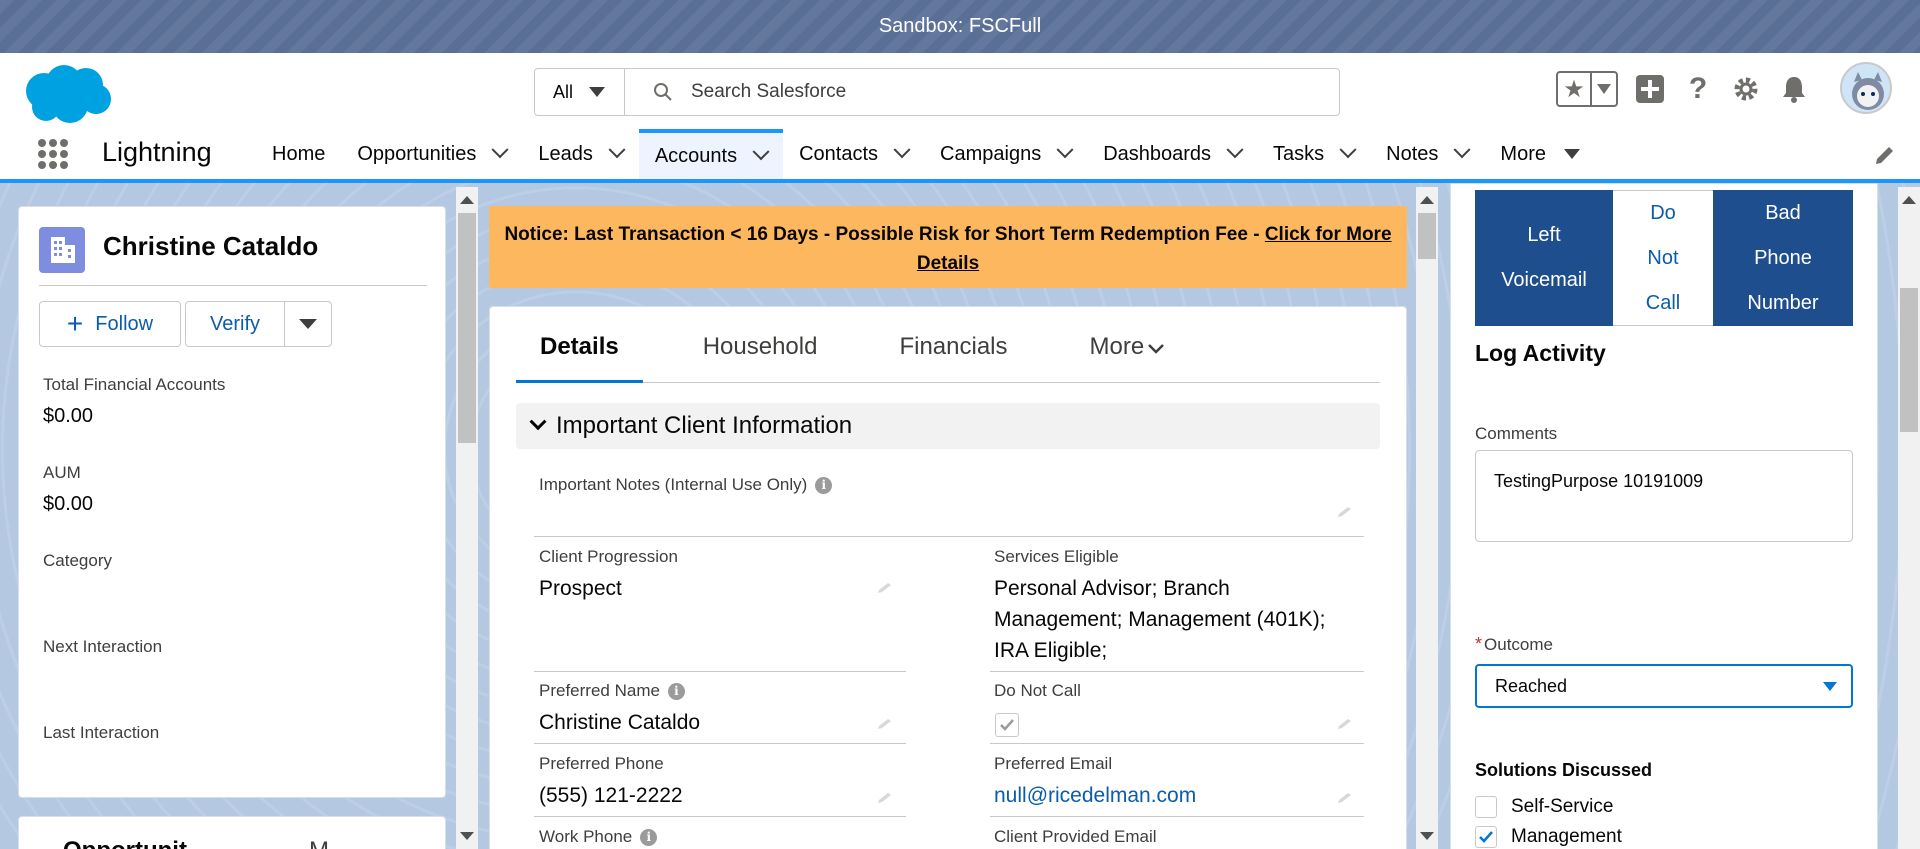 Image resolution: width=1920 pixels, height=849 pixels. I want to click on call-outcome-button-group: Left Voicemail Do Not Call Bad Phone Number, so click(1664, 258).